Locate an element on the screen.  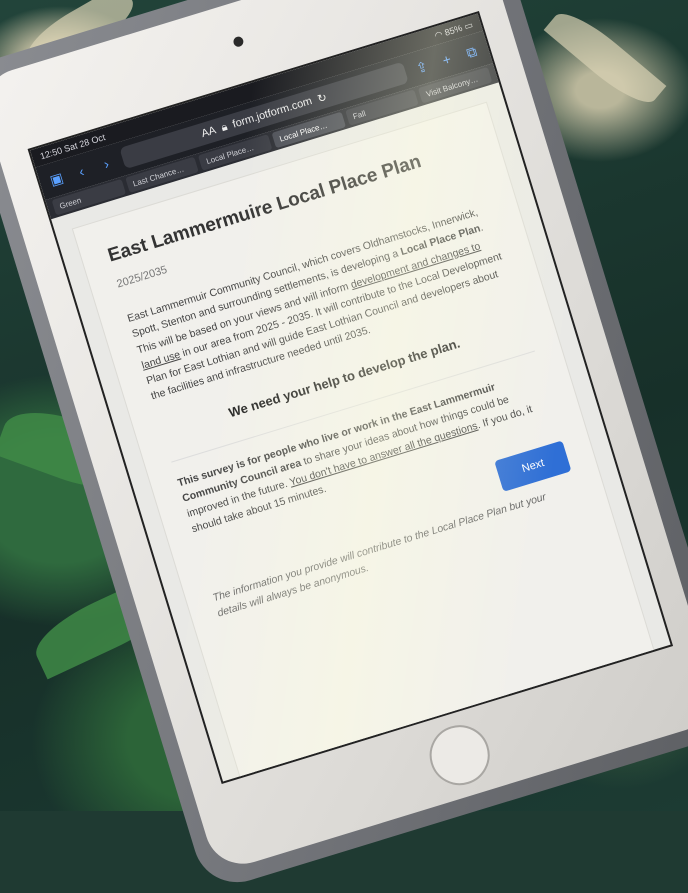
tabs-overview-icon: ⧉ is located at coordinates (471, 52).